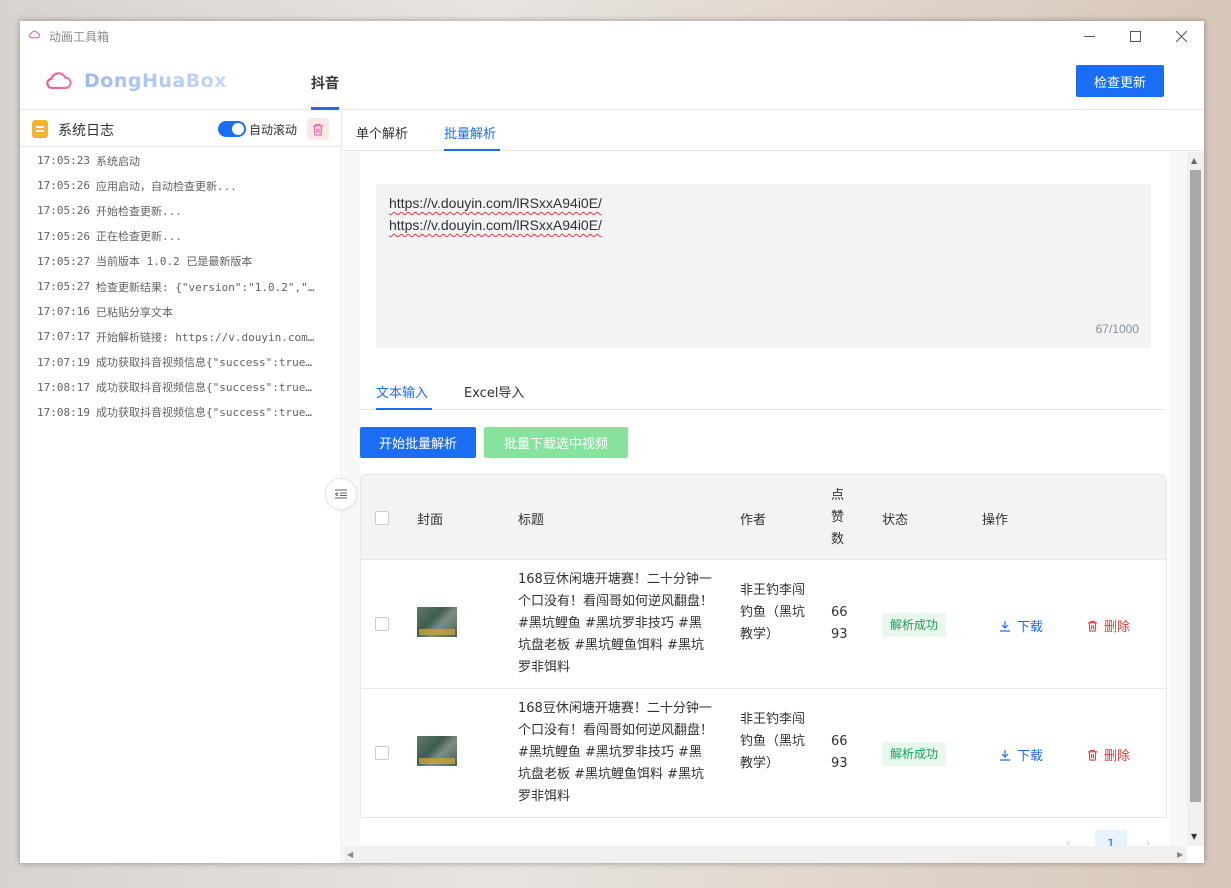  What do you see at coordinates (531, 520) in the screenshot?
I see `col-title: 标题` at bounding box center [531, 520].